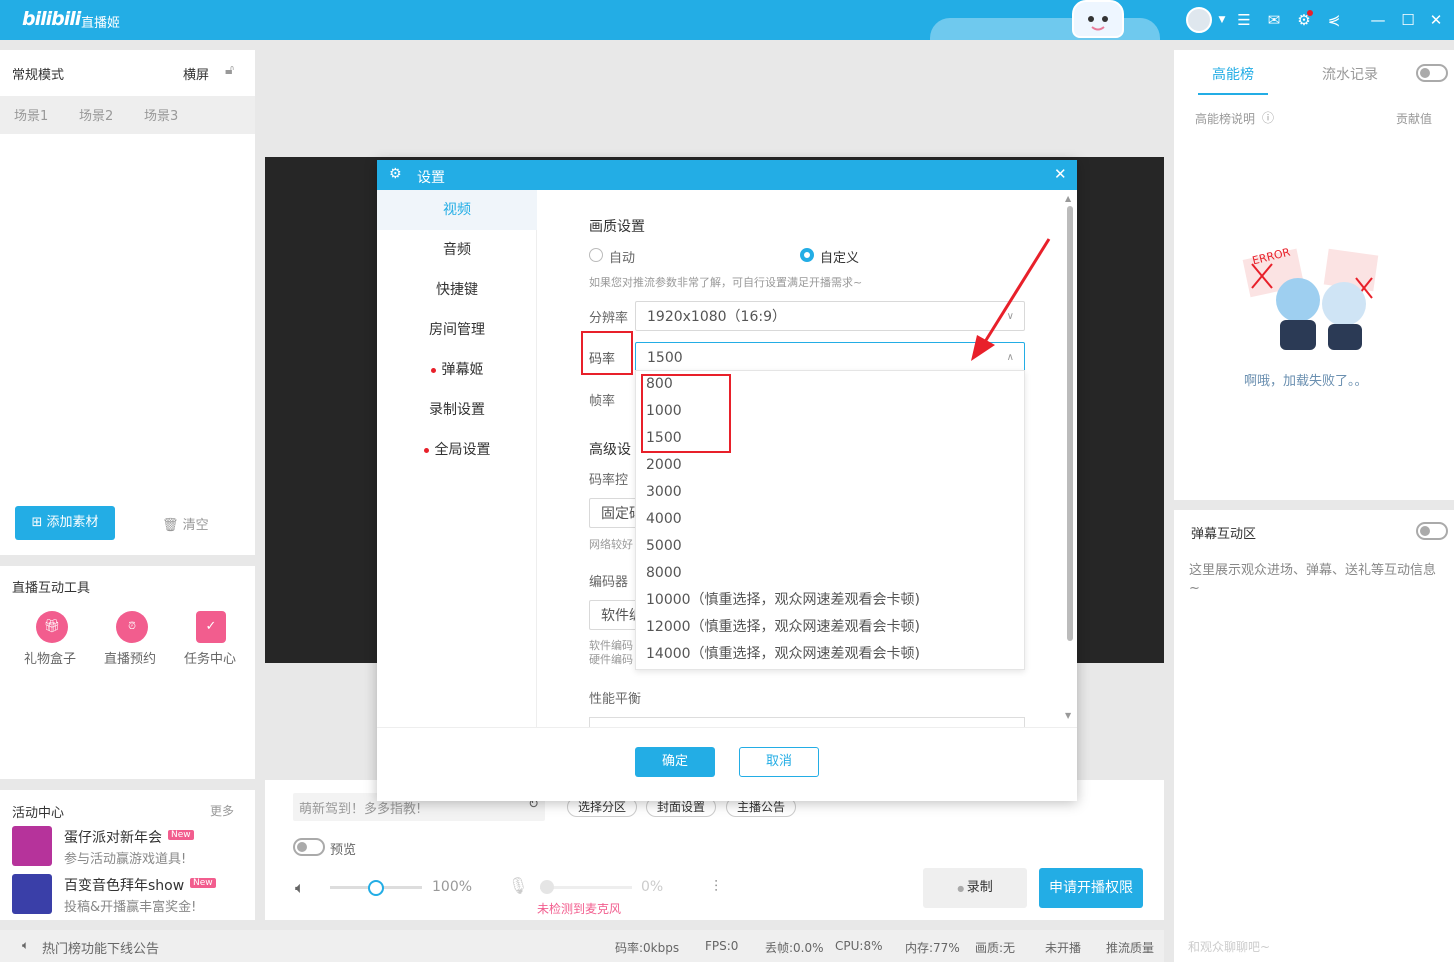  Describe the element at coordinates (995, 948) in the screenshot. I see `status-quality: 画质:无` at that location.